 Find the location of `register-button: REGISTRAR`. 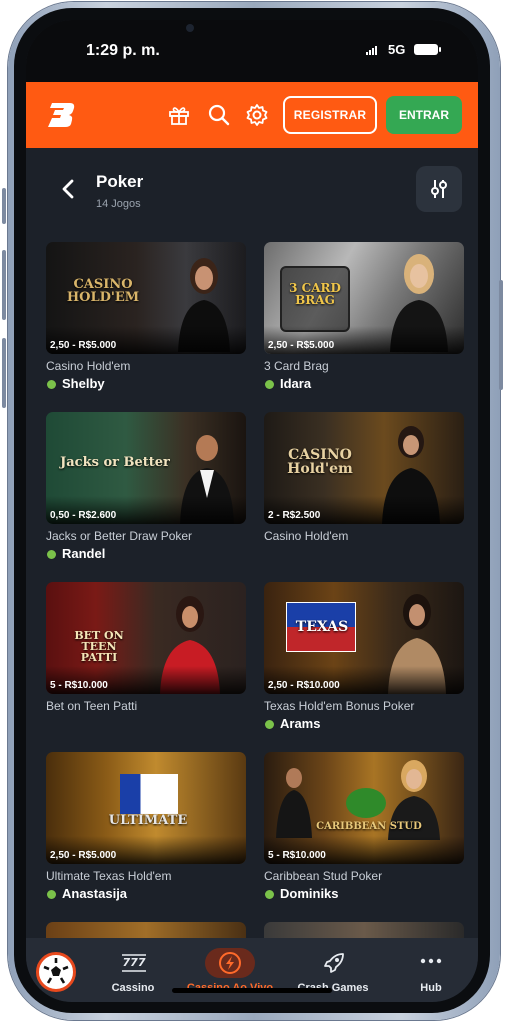

register-button: REGISTRAR is located at coordinates (330, 115).